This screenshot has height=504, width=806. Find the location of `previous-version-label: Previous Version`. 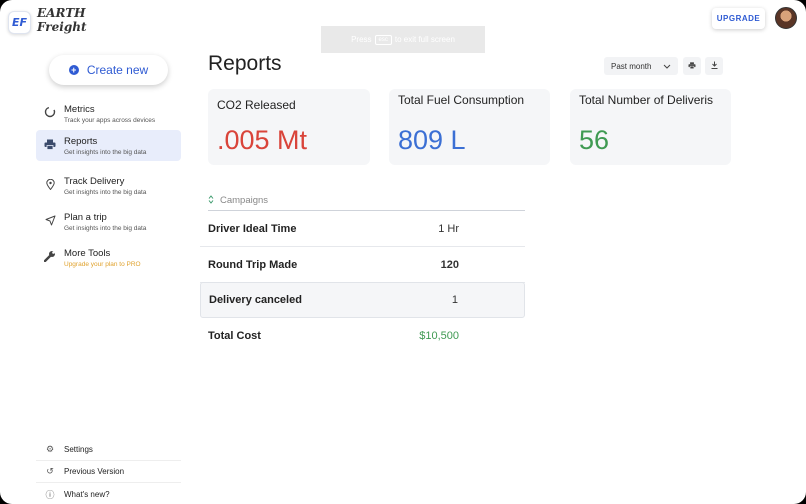

previous-version-label: Previous Version is located at coordinates (94, 471).